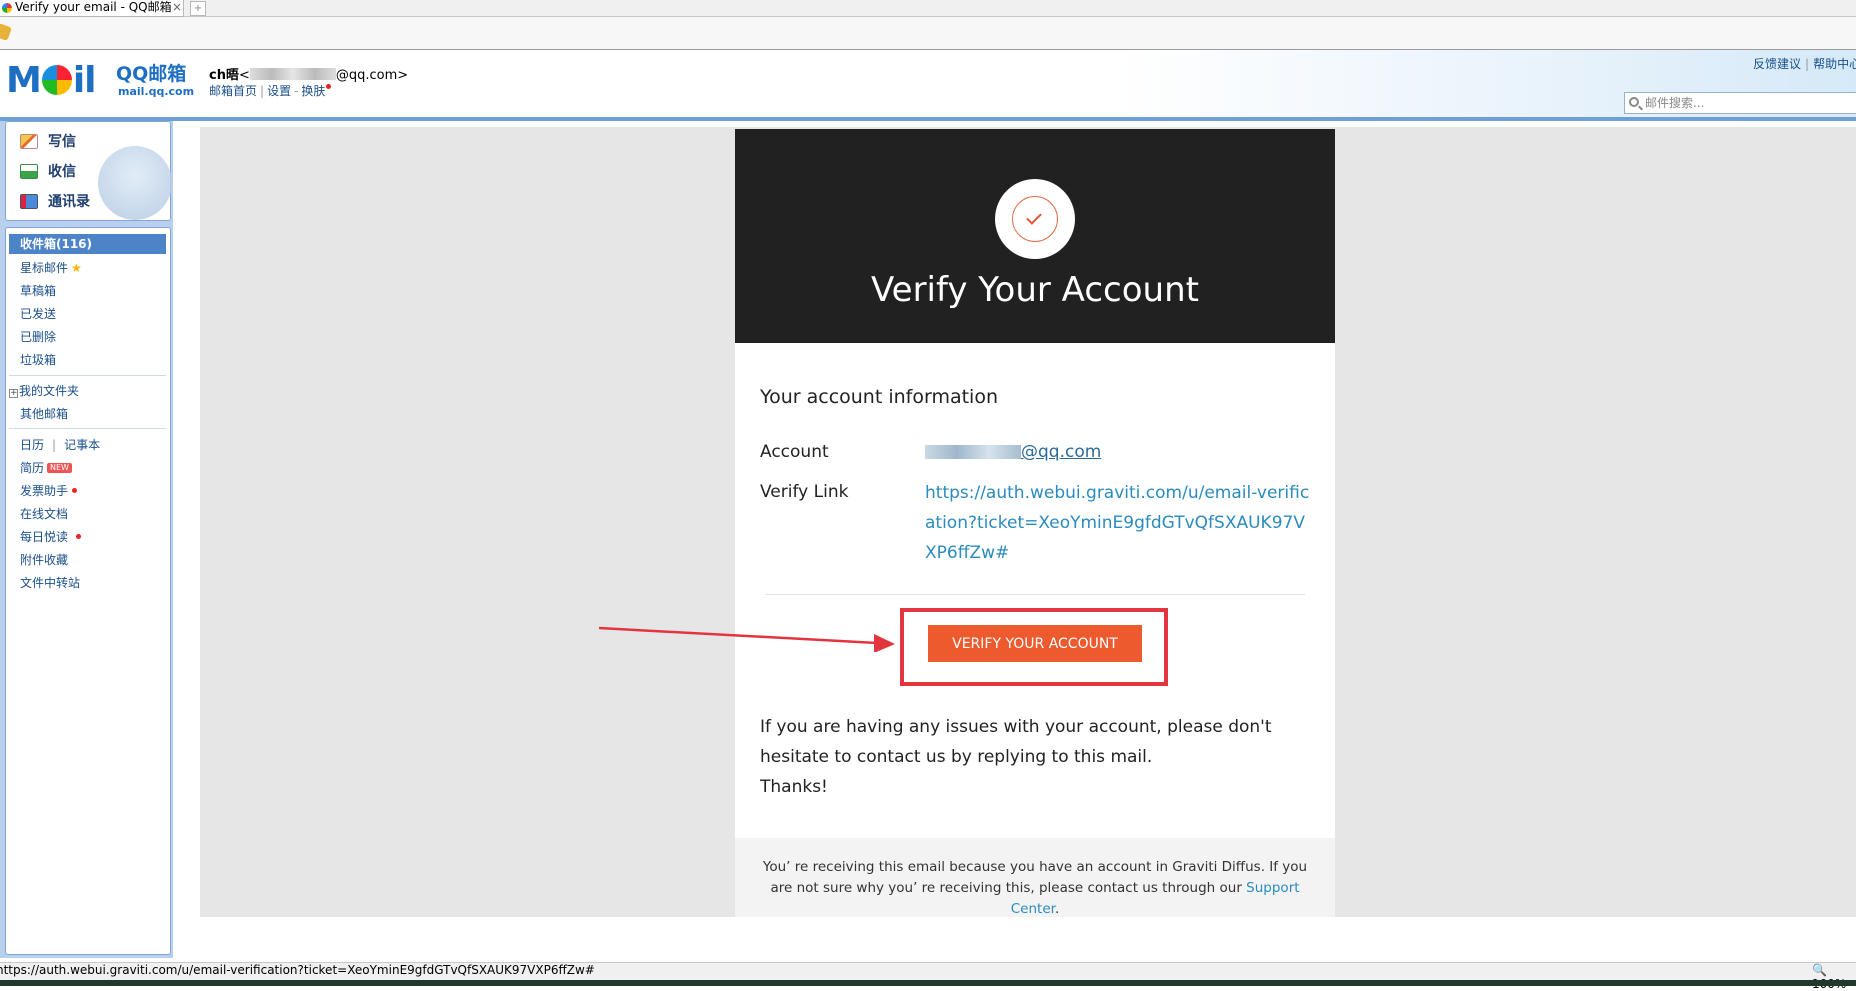  I want to click on folder-inbox: 收件箱(116), so click(87, 244).